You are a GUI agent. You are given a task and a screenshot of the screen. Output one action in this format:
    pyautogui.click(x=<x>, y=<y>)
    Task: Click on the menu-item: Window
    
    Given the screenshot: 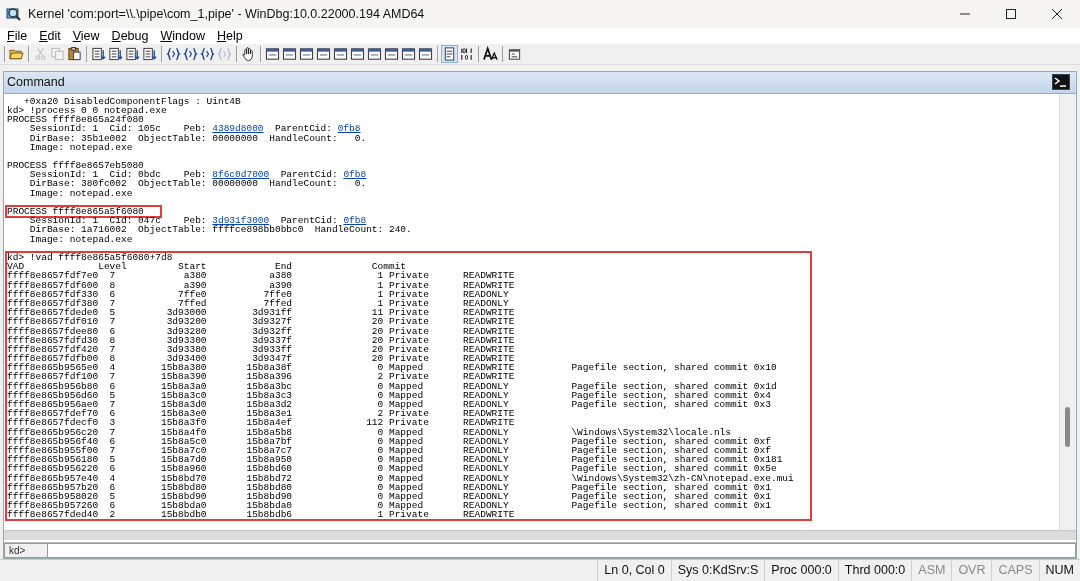 What is the action you would take?
    pyautogui.click(x=183, y=35)
    